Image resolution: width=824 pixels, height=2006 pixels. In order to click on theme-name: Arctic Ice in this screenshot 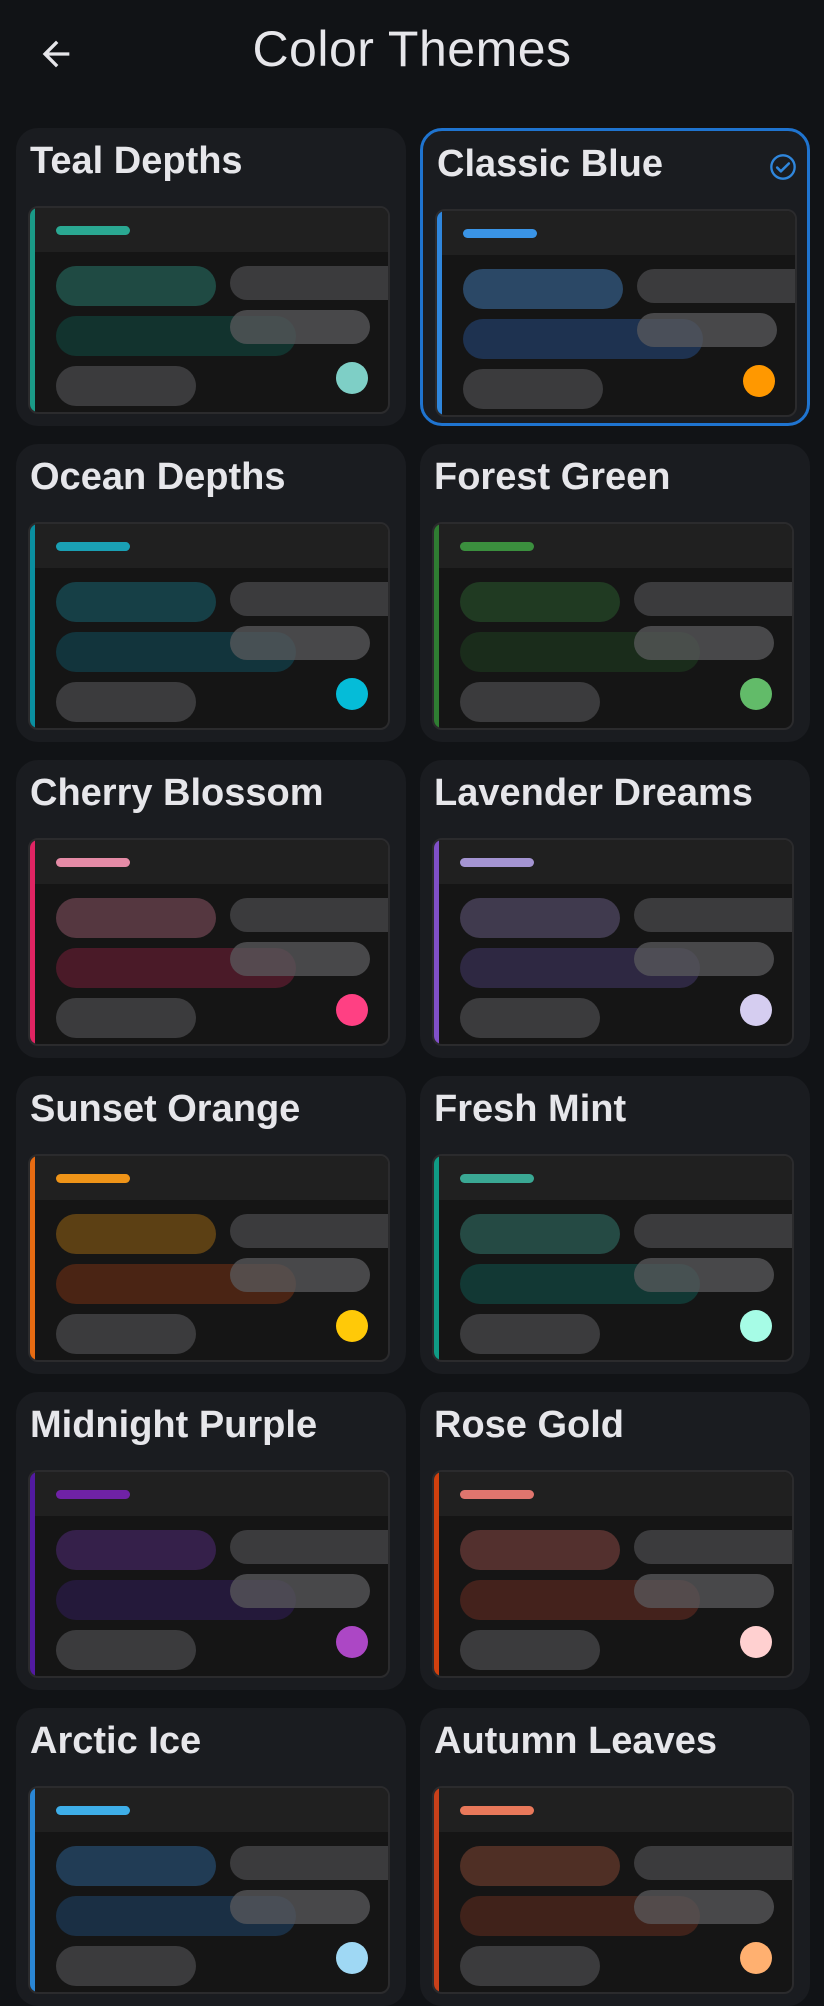, I will do `click(116, 1741)`.